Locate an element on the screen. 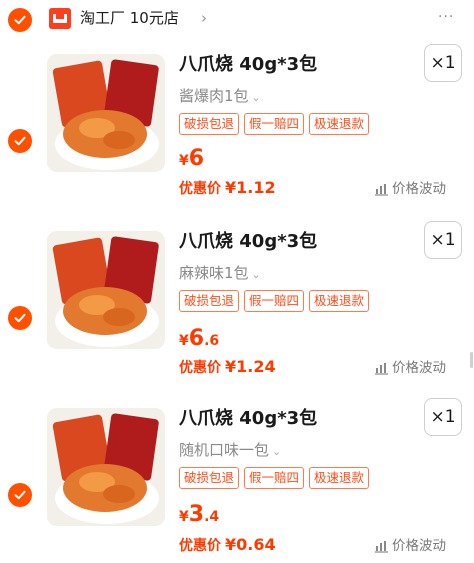  promo-price: 优惠价 ¥1.24 is located at coordinates (227, 367).